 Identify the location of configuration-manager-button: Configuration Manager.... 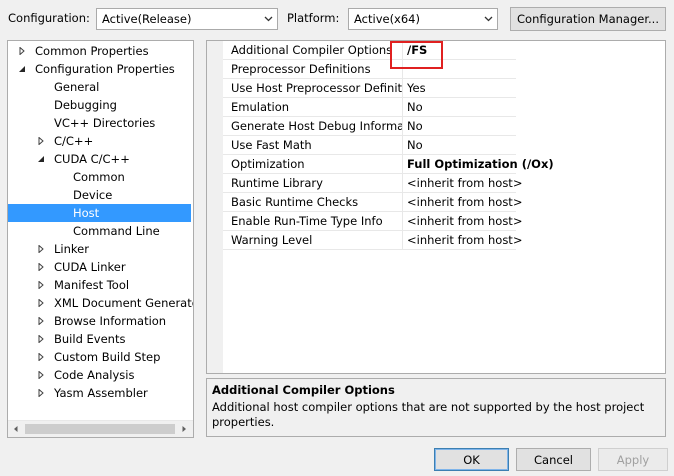
(588, 19).